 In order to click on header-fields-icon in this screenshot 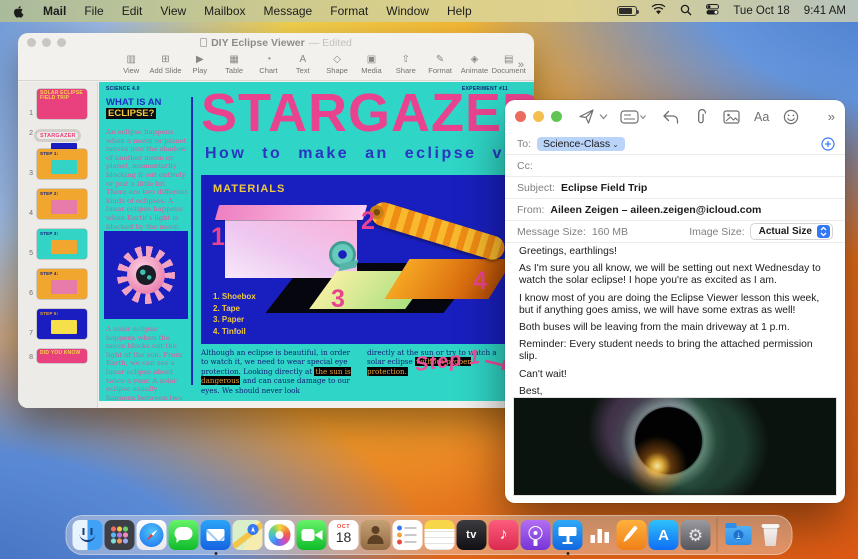, I will do `click(633, 116)`.